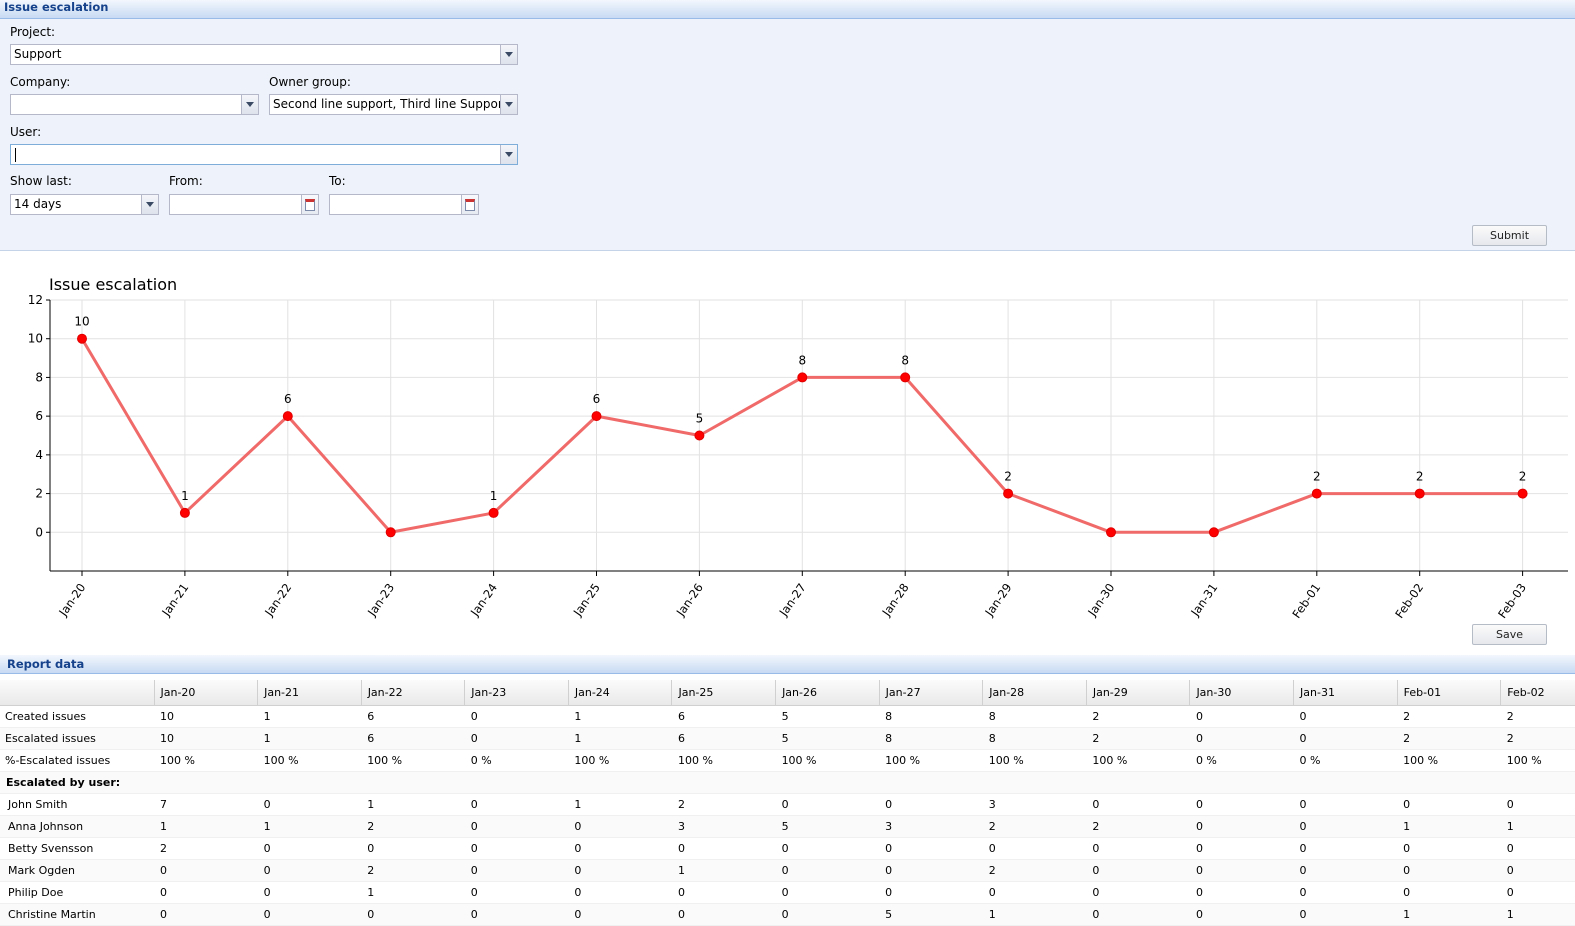  Describe the element at coordinates (404, 204) in the screenshot. I see `to-date-field` at that location.